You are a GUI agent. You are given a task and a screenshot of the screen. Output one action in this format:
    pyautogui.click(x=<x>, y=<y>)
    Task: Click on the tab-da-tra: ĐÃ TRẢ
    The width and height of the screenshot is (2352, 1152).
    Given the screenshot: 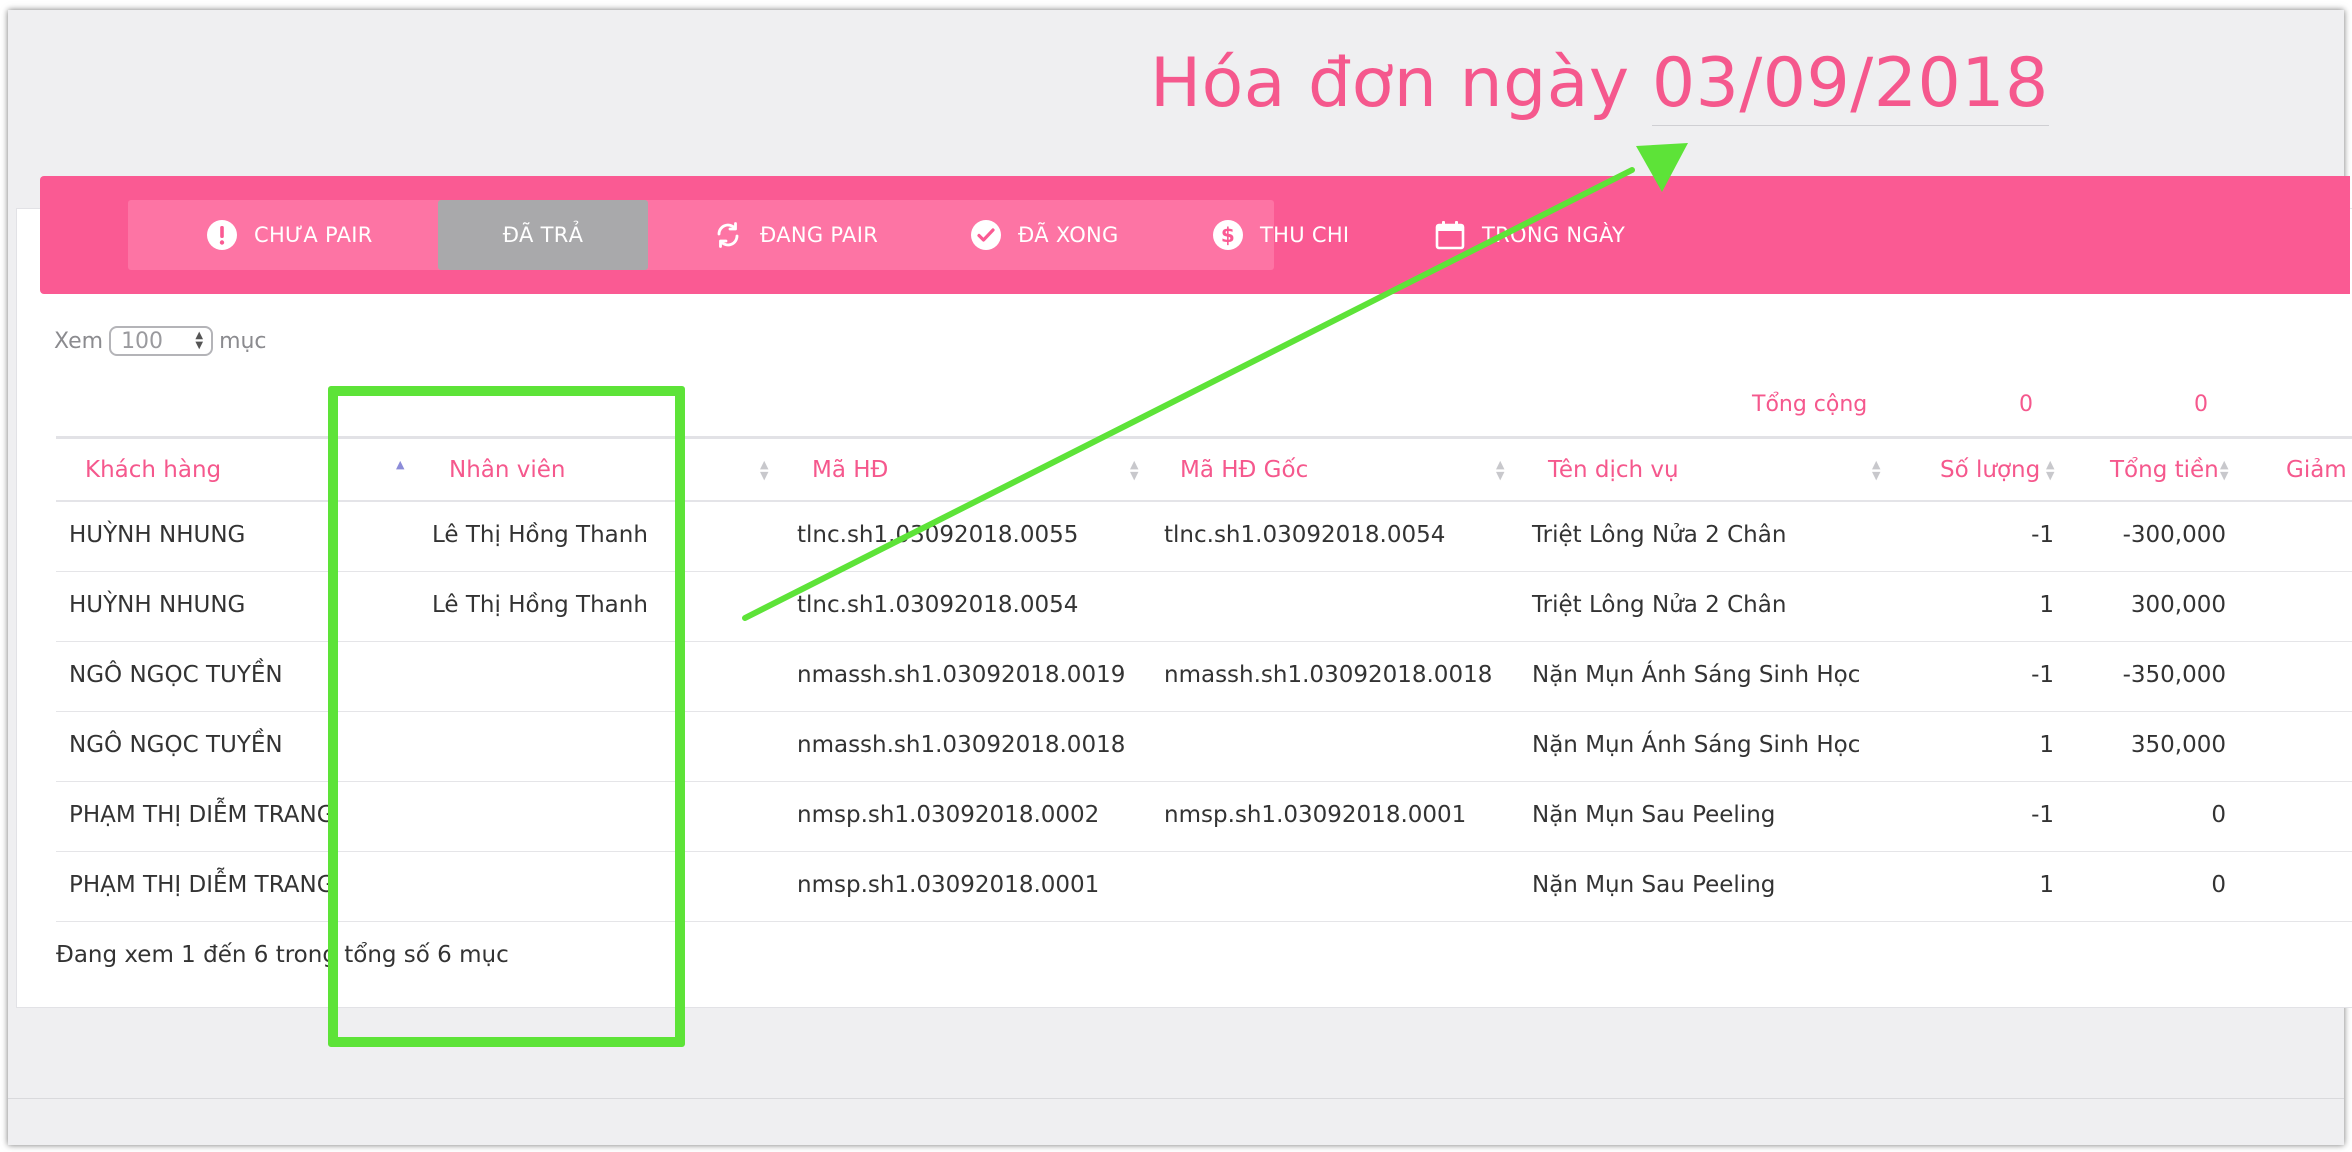 What is the action you would take?
    pyautogui.click(x=543, y=235)
    